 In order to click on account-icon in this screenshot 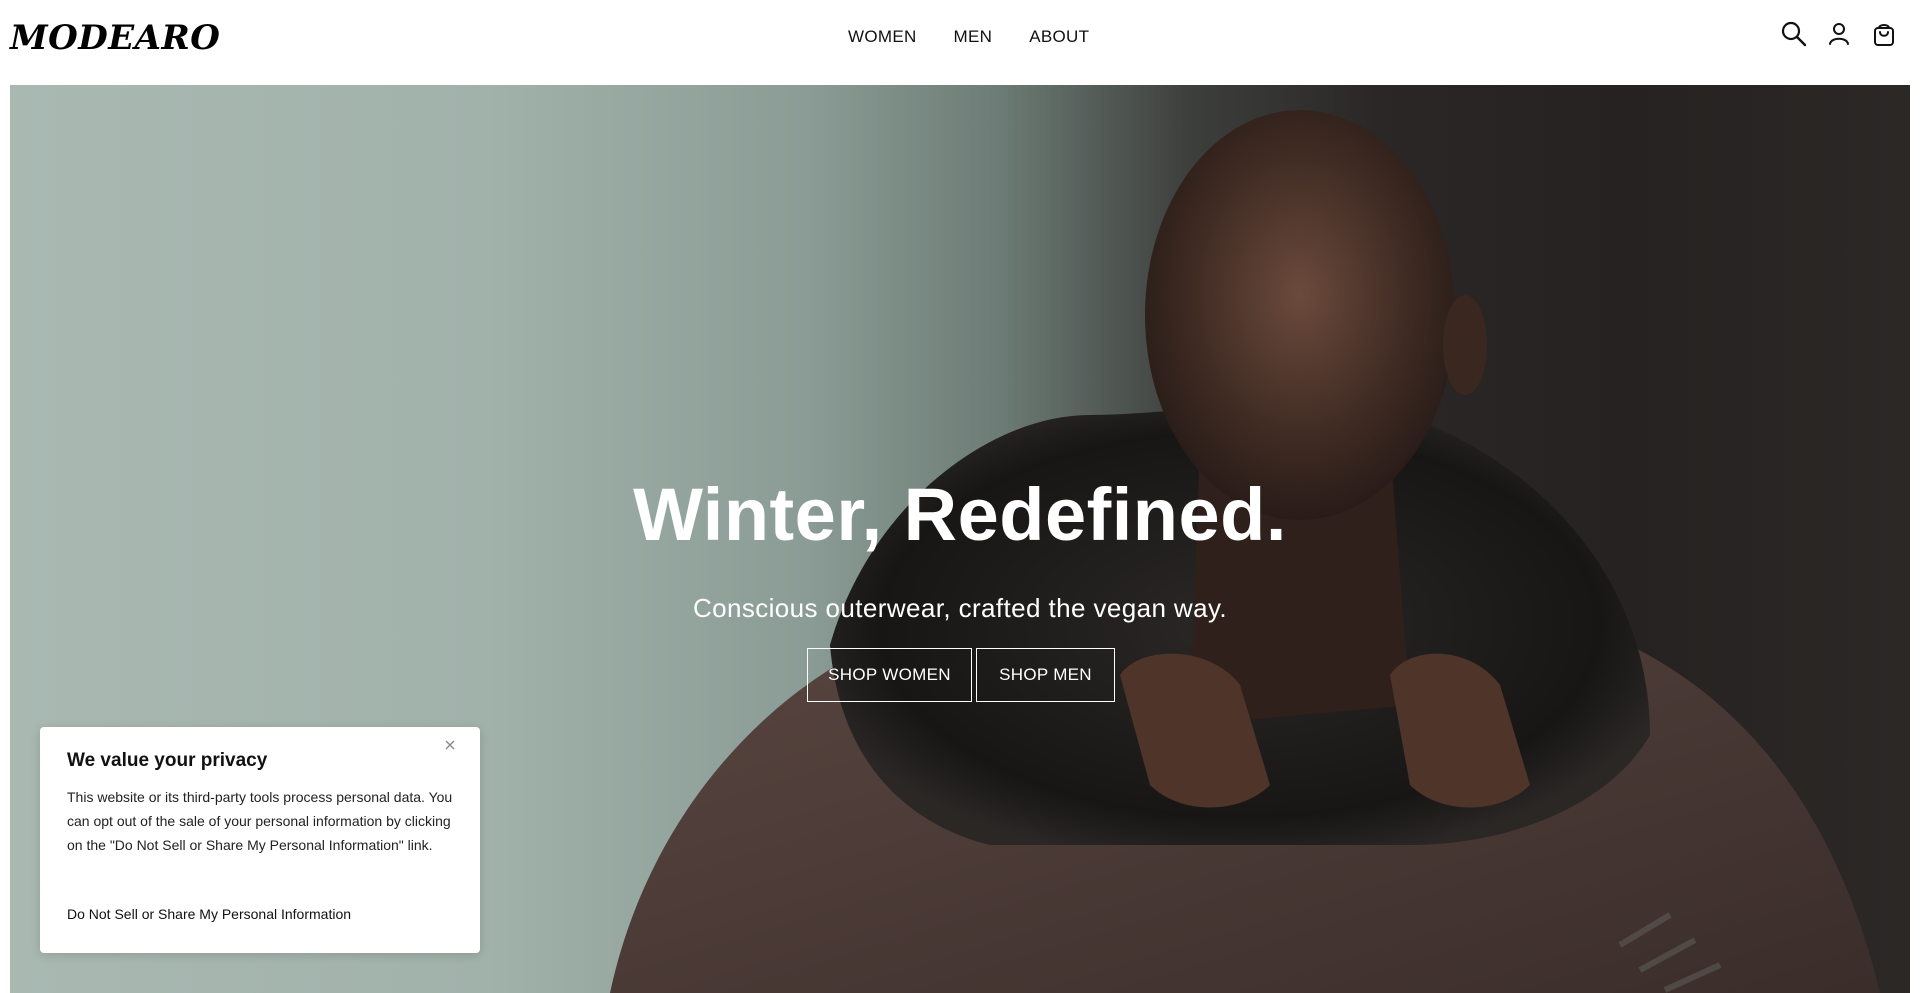, I will do `click(1839, 34)`.